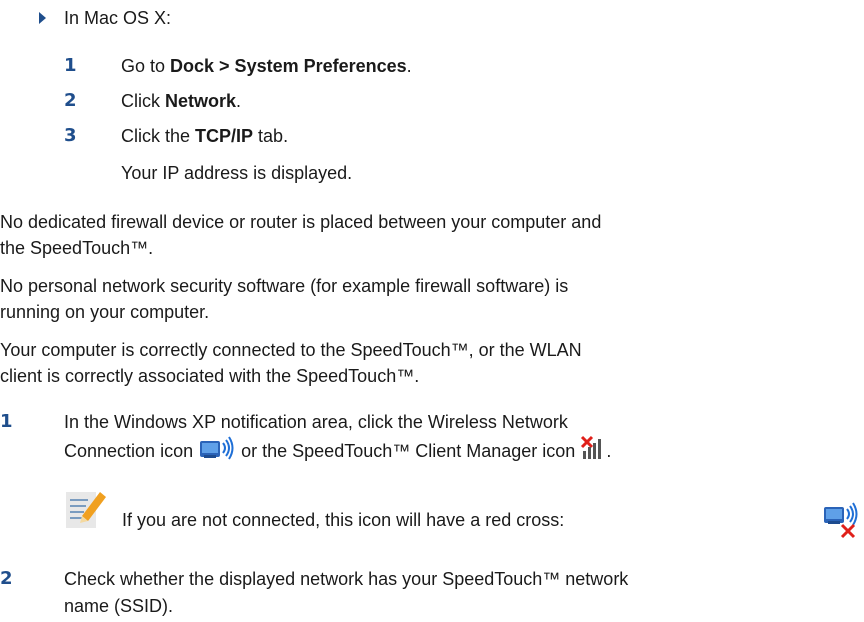 The width and height of the screenshot is (864, 622). Describe the element at coordinates (70, 135) in the screenshot. I see `step-number: 3` at that location.